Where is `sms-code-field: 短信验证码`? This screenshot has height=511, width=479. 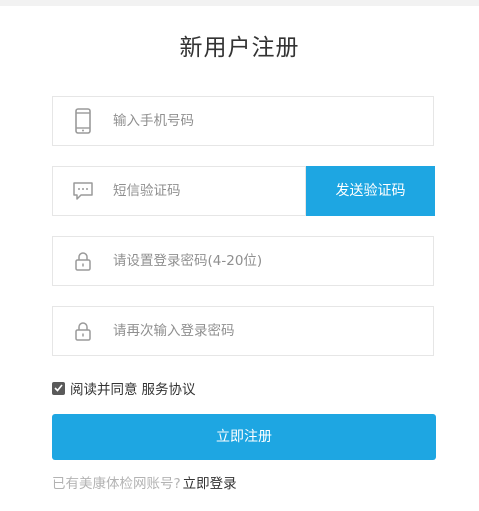
sms-code-field: 短信验证码 is located at coordinates (179, 191).